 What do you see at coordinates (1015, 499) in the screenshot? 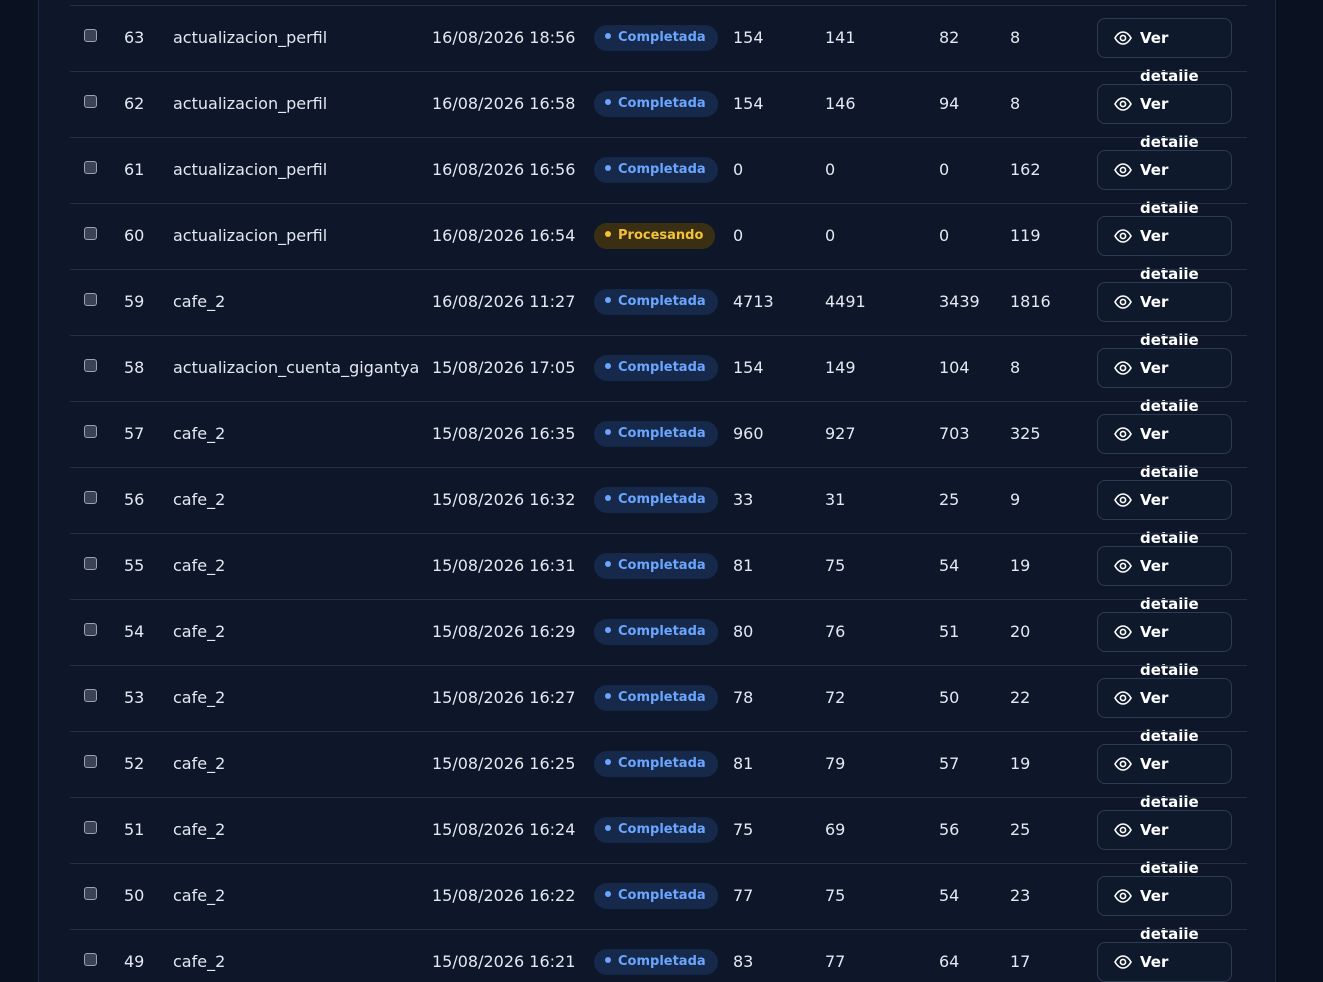
I see `row-value-4: 9` at bounding box center [1015, 499].